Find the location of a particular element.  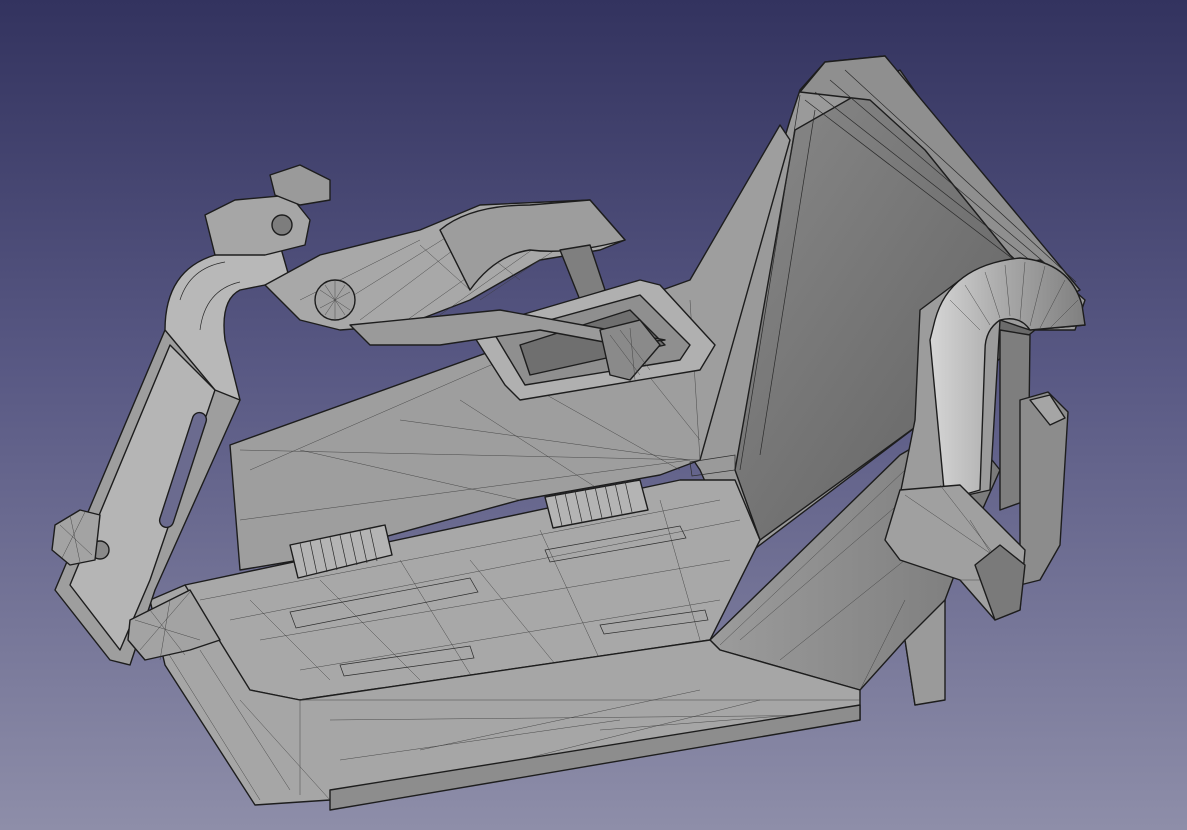

clamp-pivot-knob is located at coordinates (335, 300).